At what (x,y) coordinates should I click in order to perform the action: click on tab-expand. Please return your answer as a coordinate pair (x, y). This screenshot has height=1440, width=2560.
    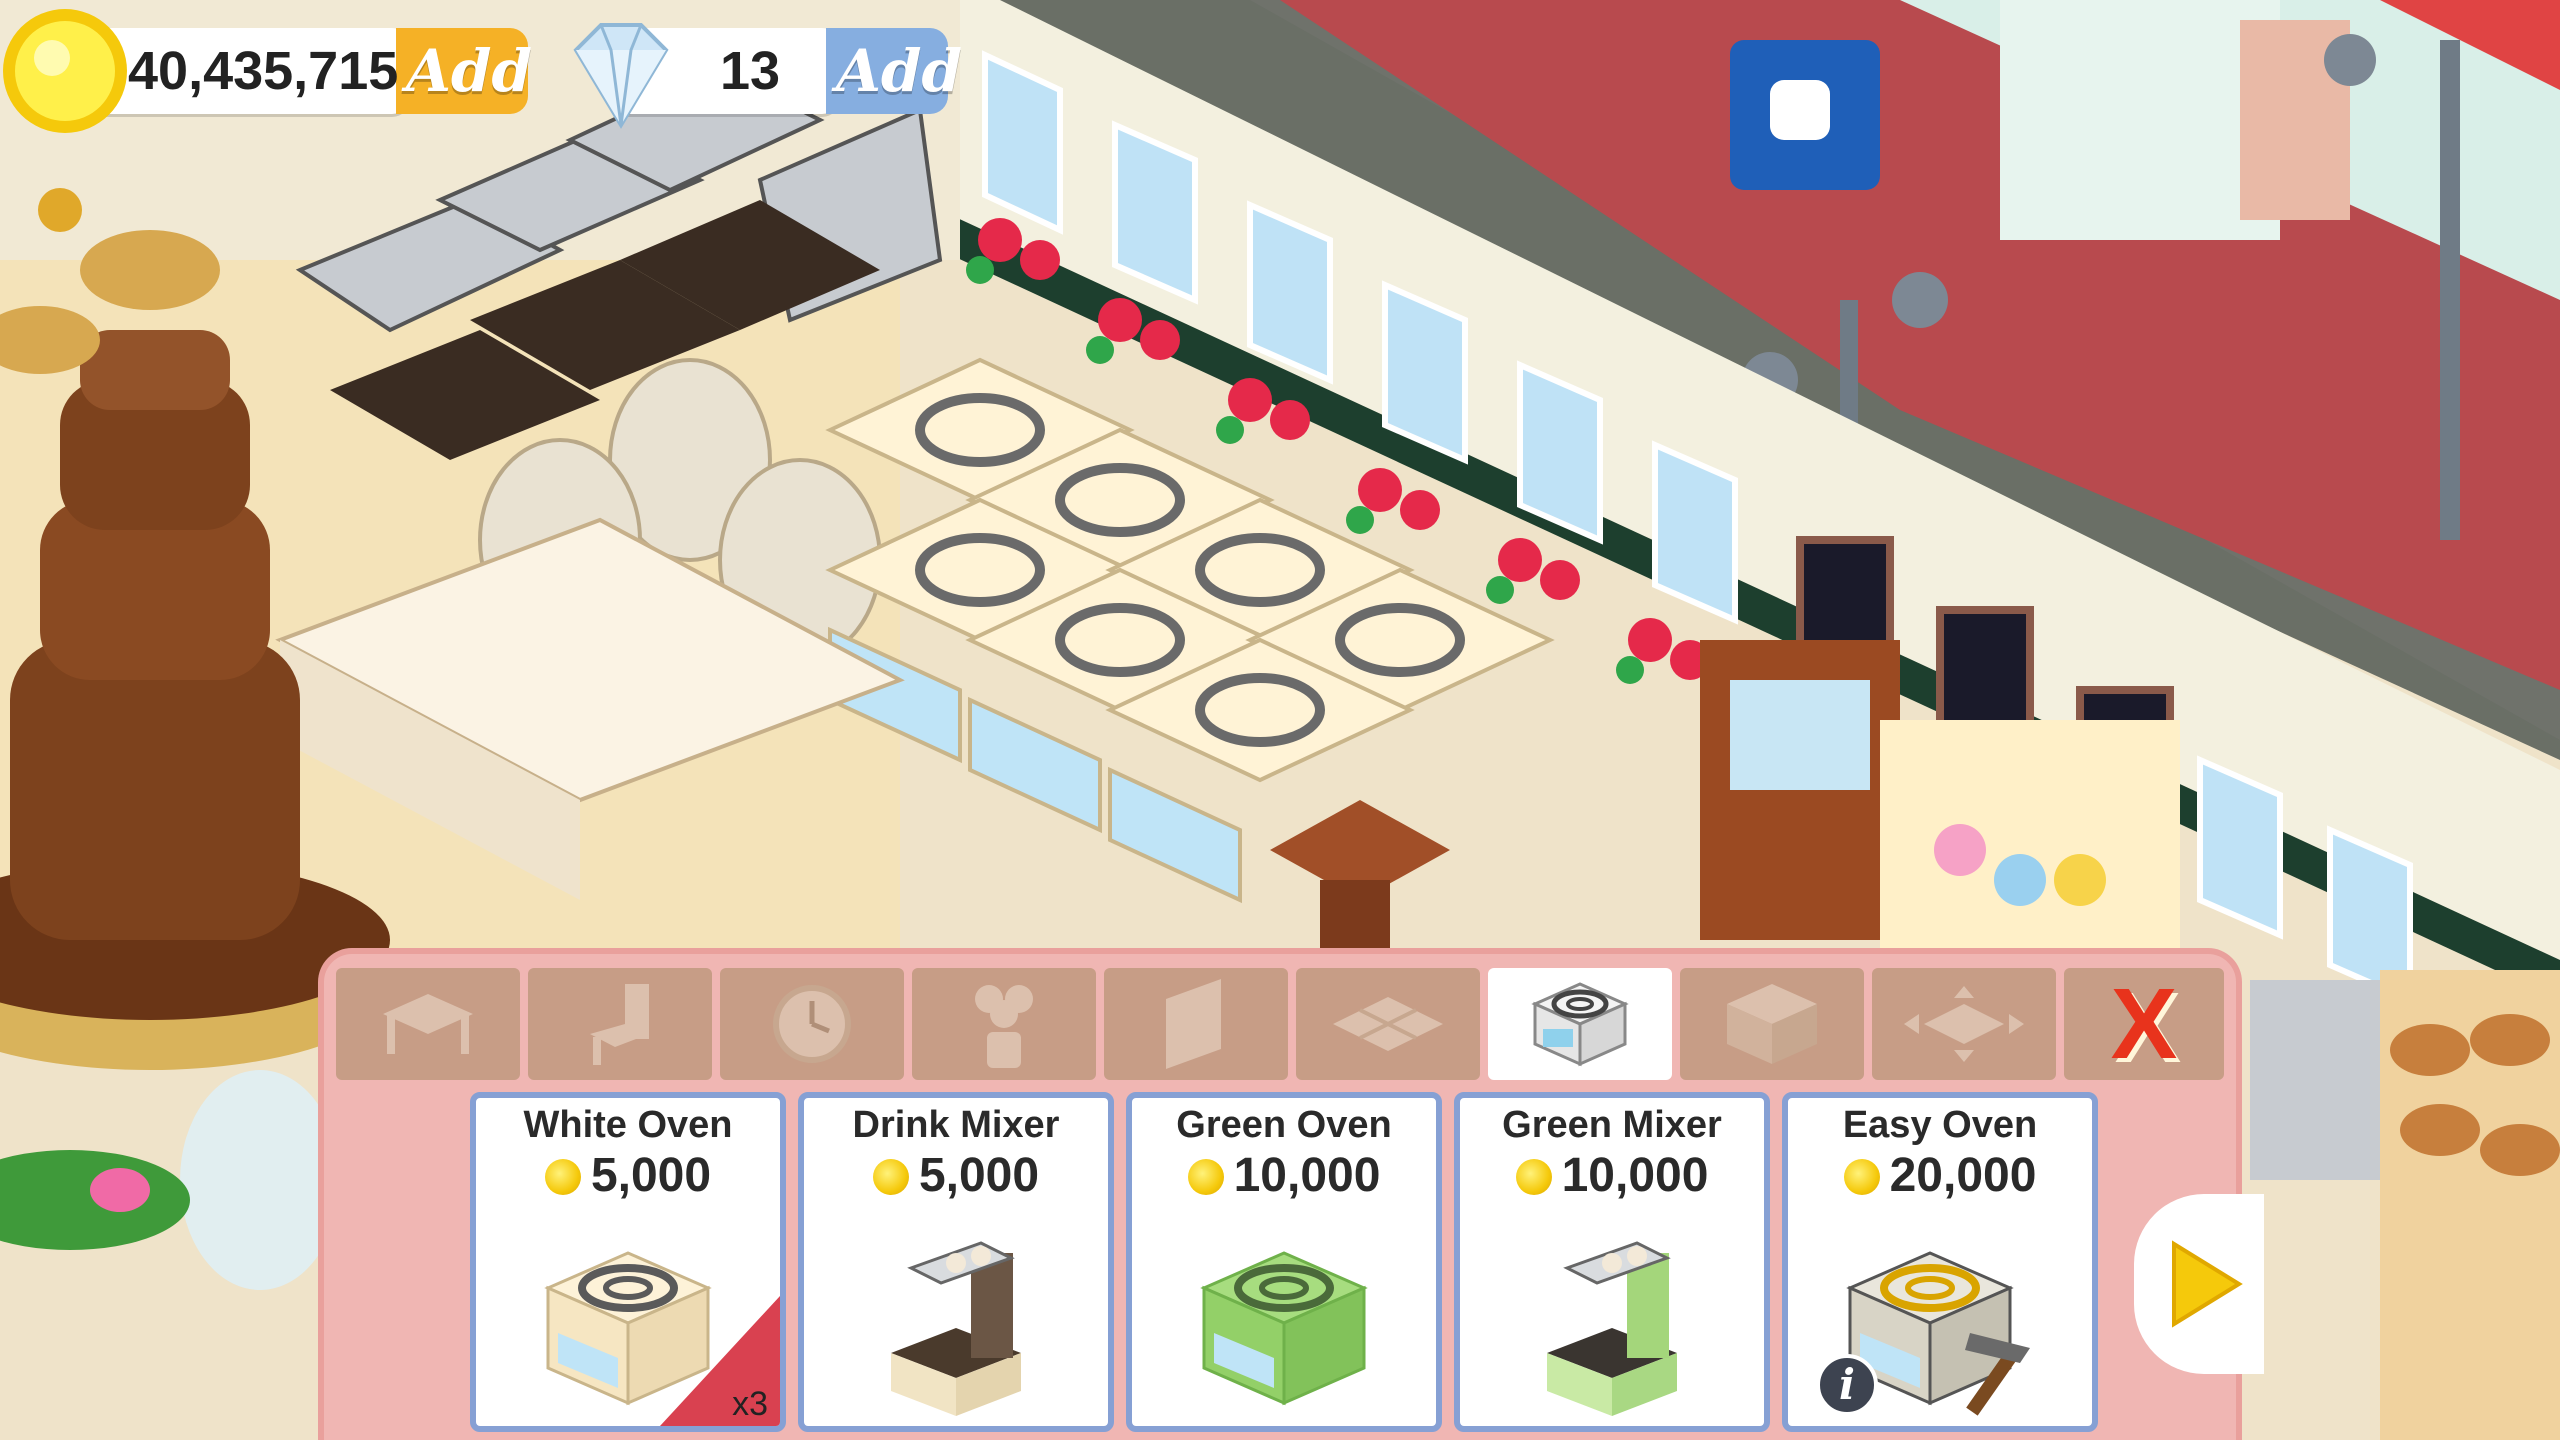
    Looking at the image, I should click on (1964, 1024).